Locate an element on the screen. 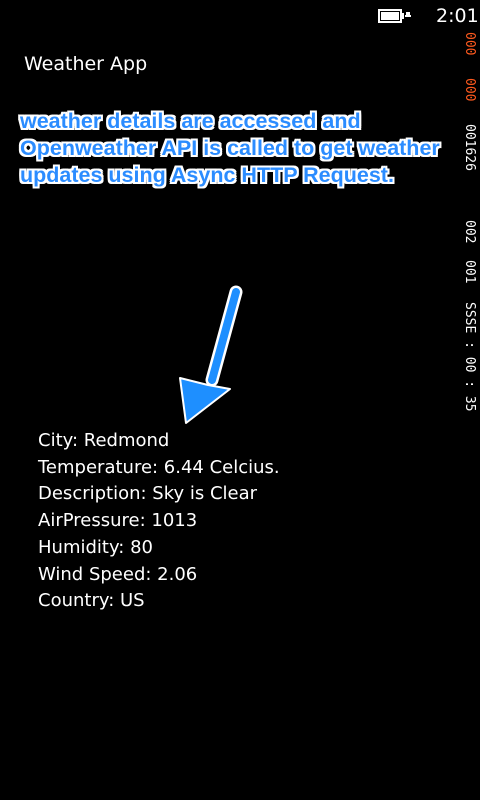 The width and height of the screenshot is (480, 800). description-text: Description: Sky is Clear is located at coordinates (148, 494).